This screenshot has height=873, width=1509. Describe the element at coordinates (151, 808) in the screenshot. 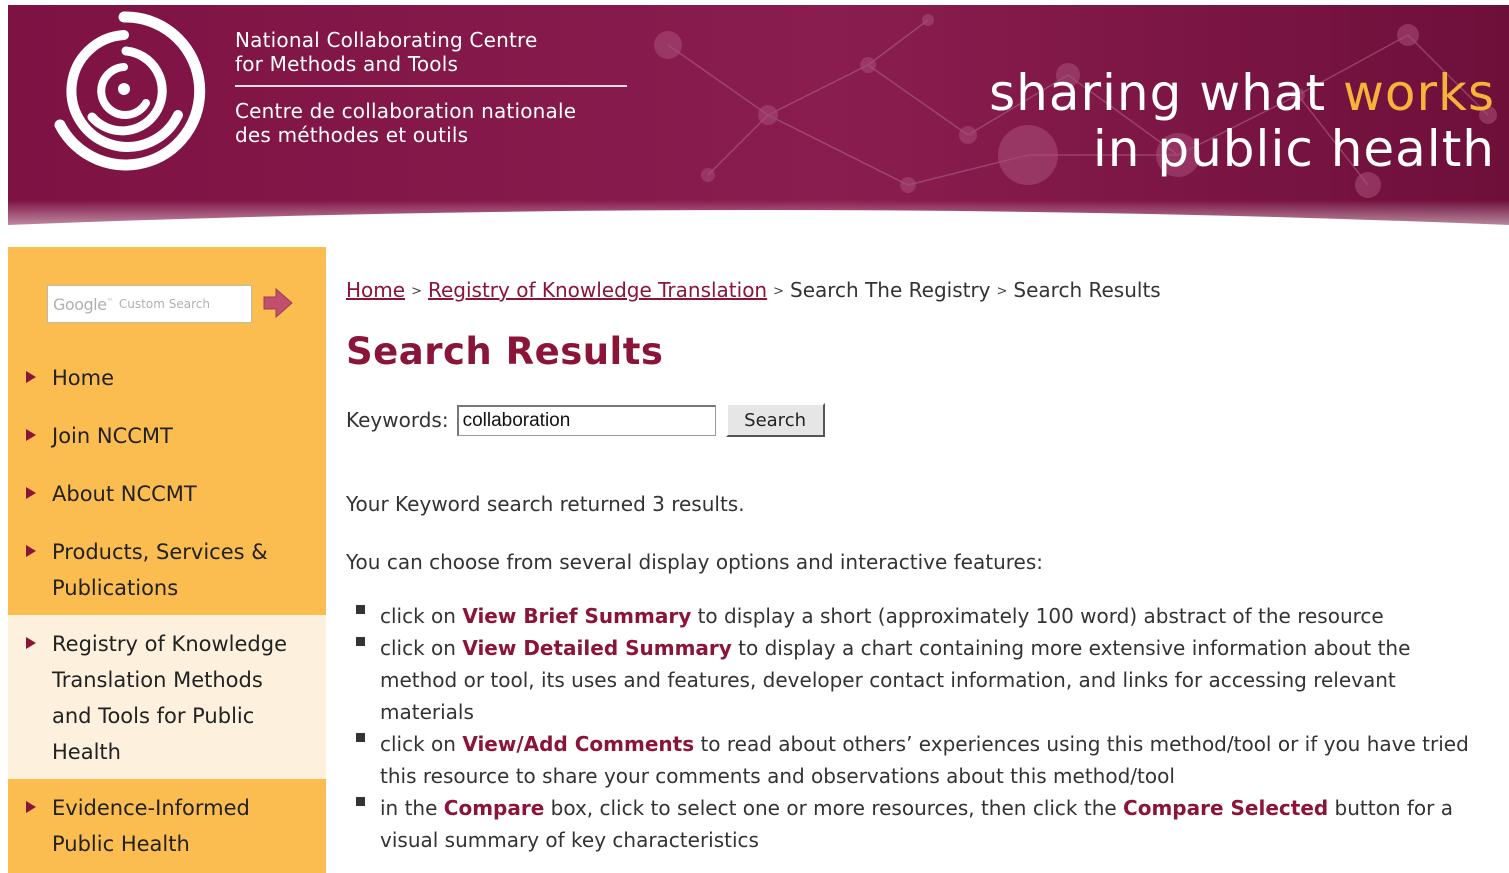

I see `label-line: Evidence-Informed` at that location.